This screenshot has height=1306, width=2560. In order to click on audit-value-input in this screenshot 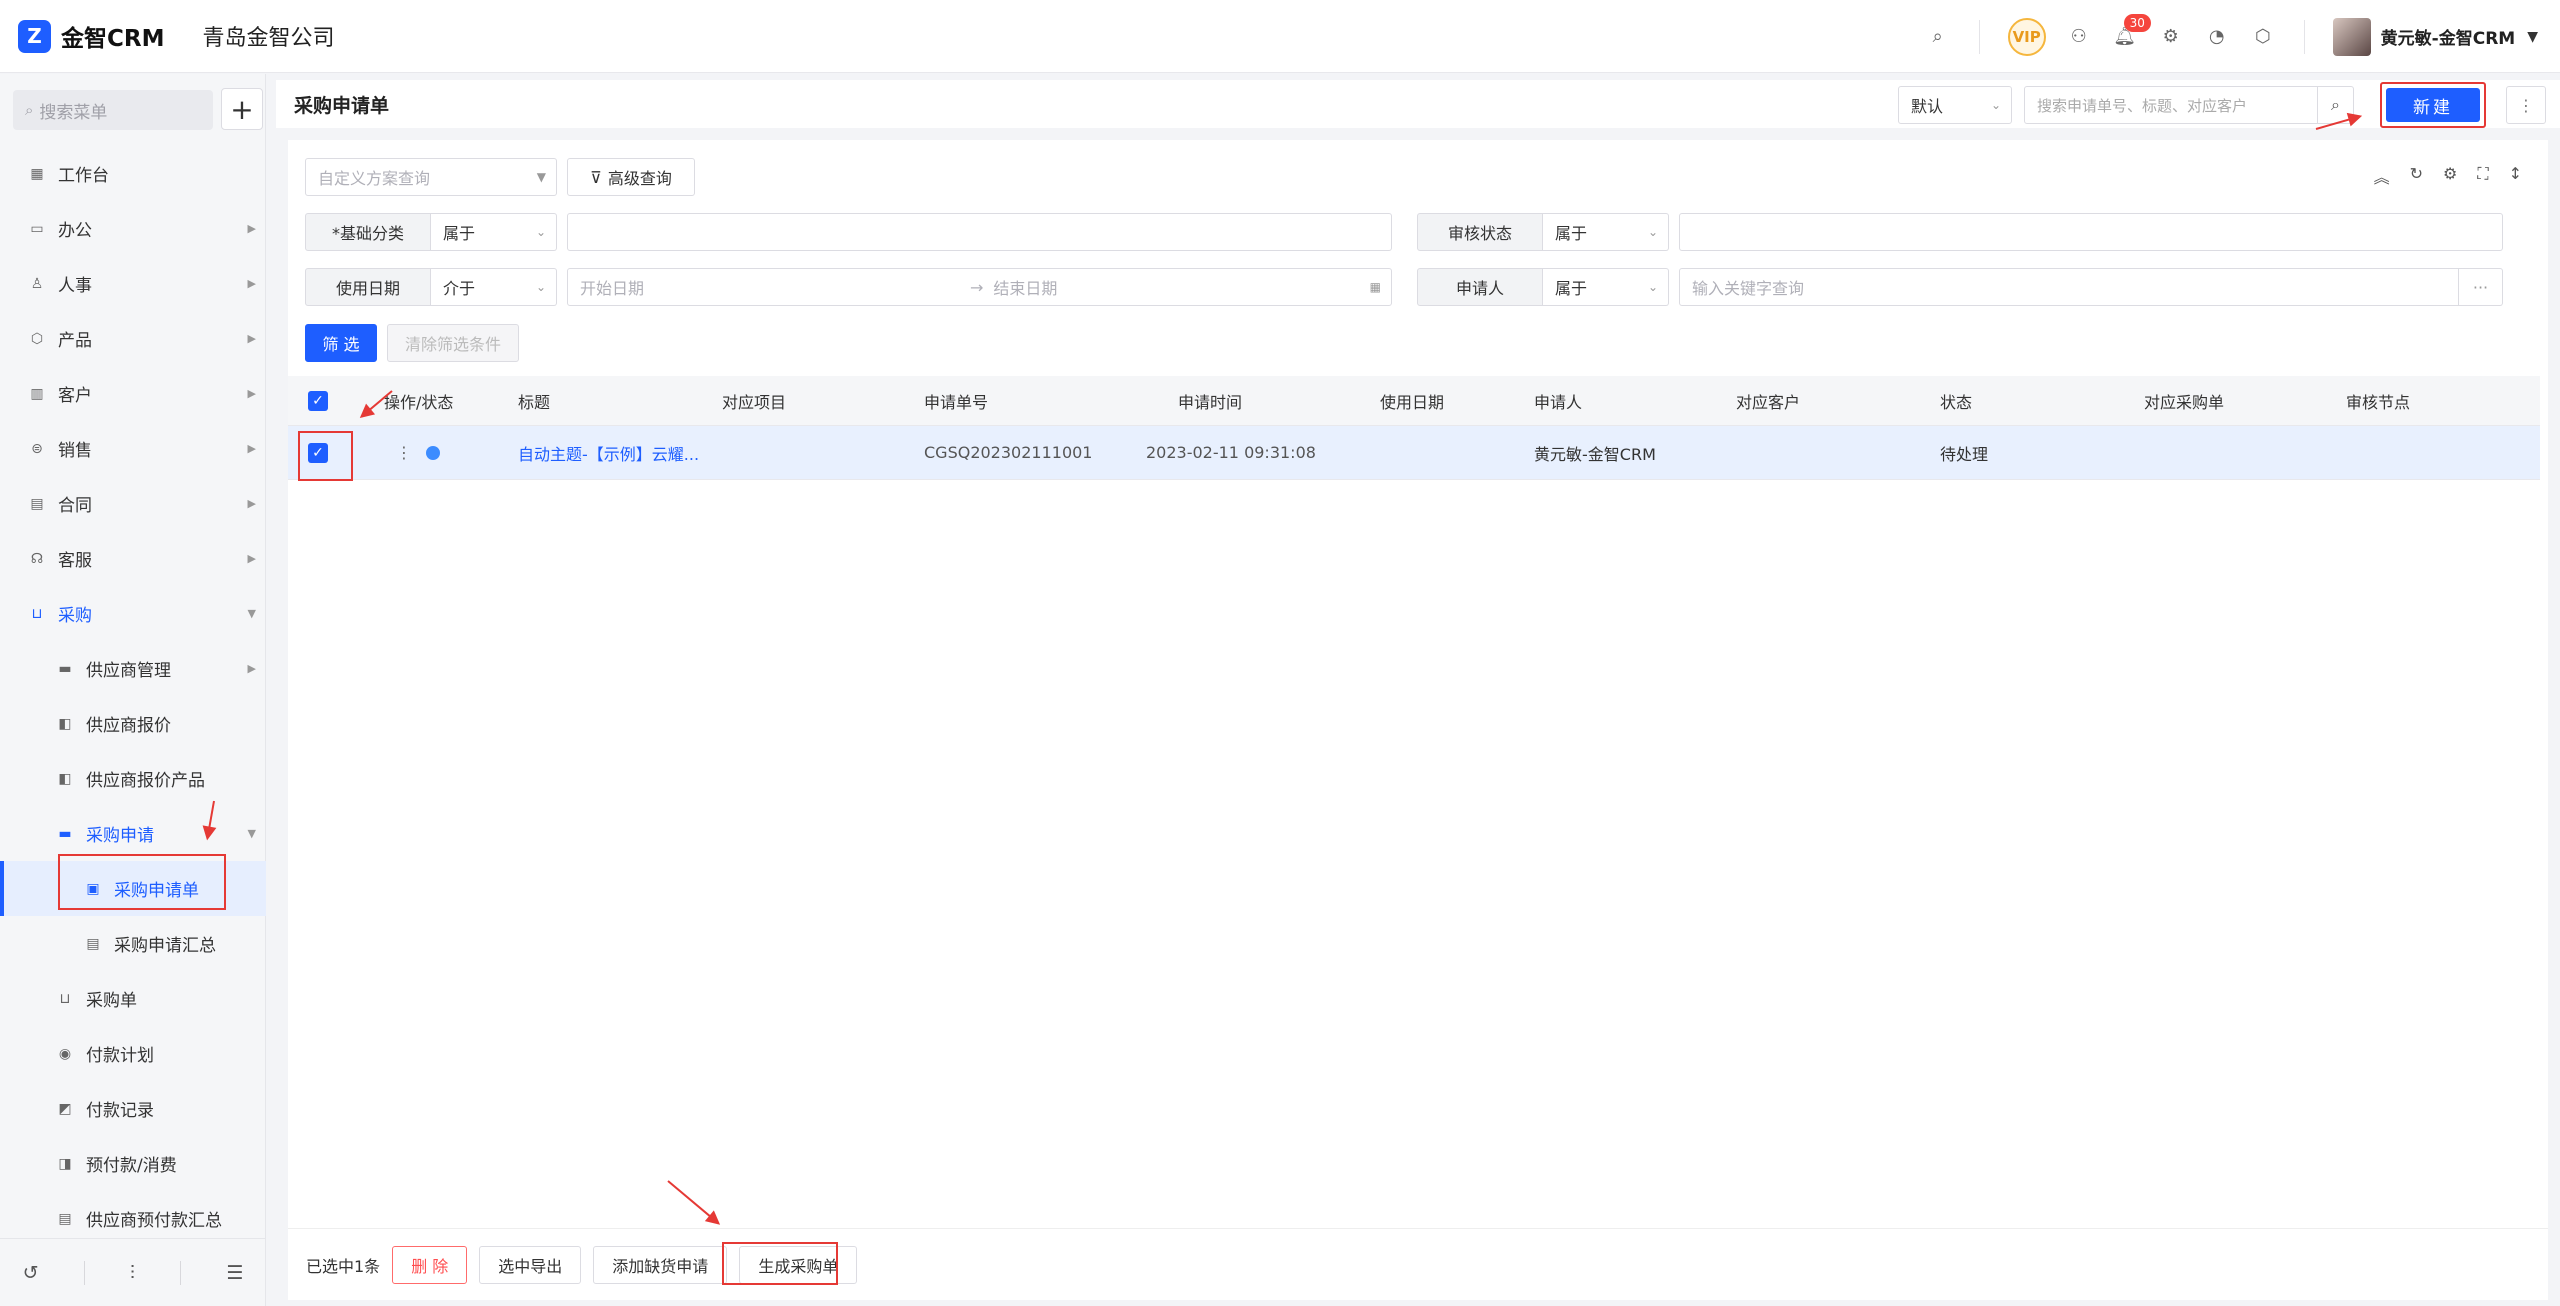, I will do `click(2091, 232)`.